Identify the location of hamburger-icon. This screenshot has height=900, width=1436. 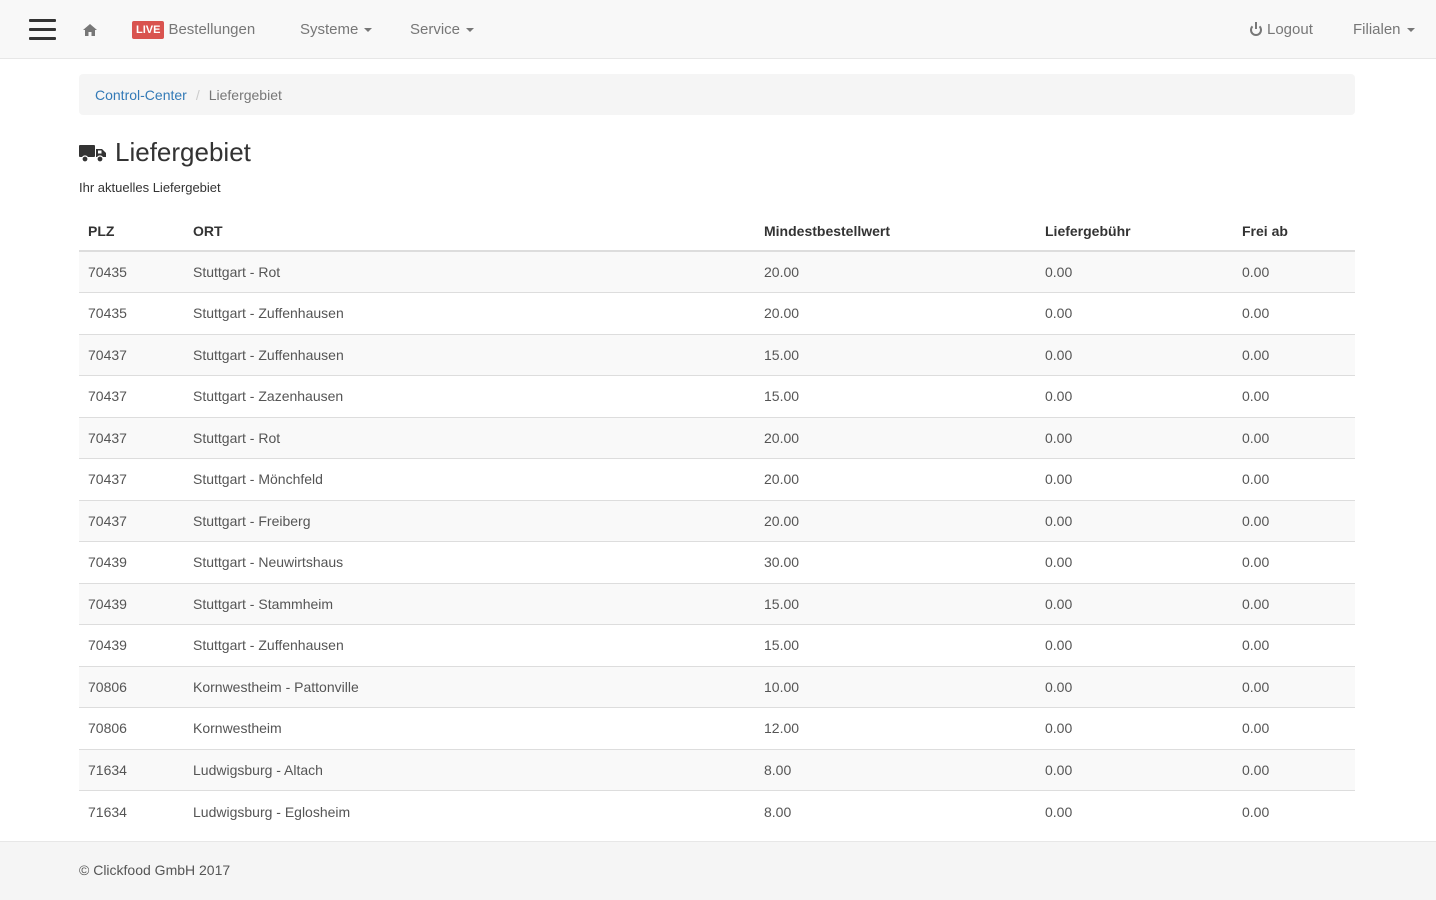
(42, 29).